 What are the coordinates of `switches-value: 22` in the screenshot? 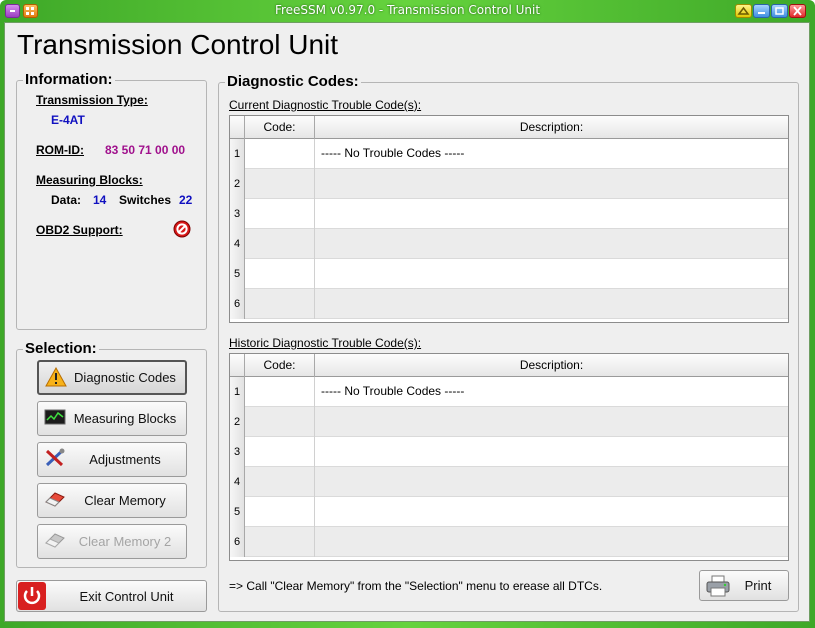 It's located at (186, 200).